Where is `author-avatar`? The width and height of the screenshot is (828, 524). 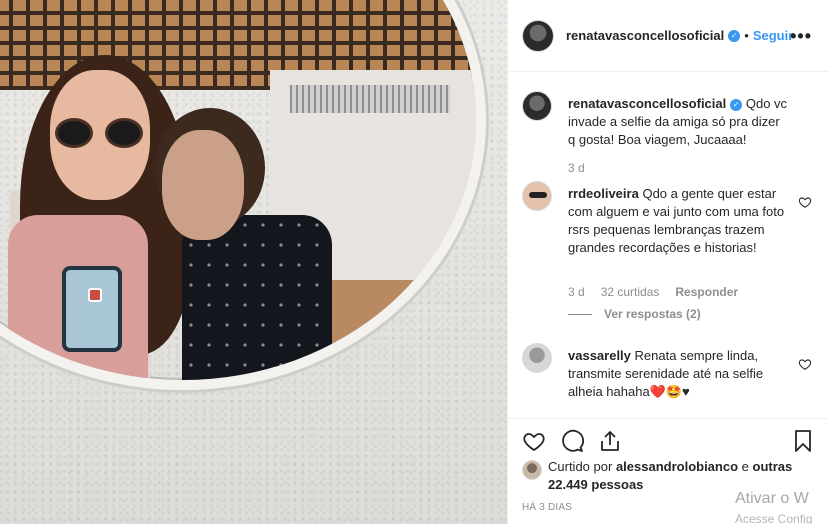 author-avatar is located at coordinates (538, 35).